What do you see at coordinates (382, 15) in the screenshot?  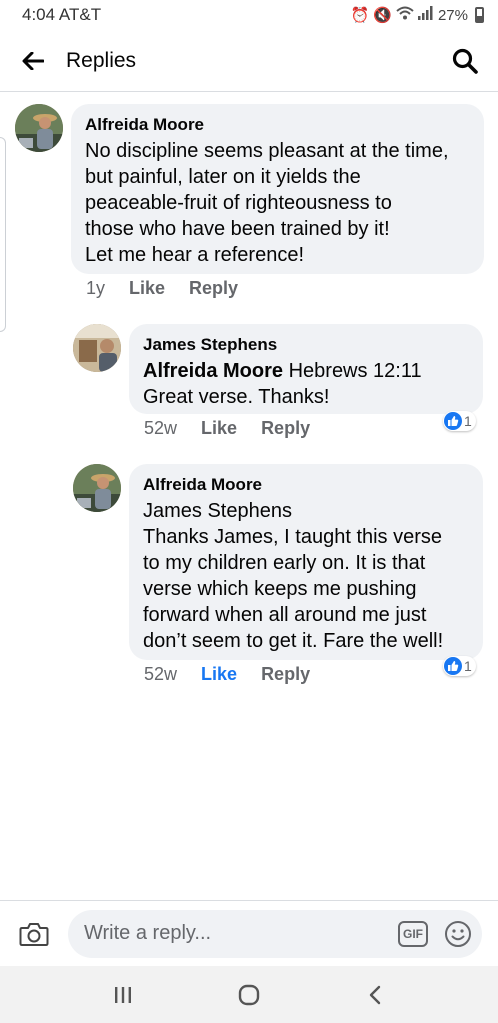 I see `mute-icon: 🔇` at bounding box center [382, 15].